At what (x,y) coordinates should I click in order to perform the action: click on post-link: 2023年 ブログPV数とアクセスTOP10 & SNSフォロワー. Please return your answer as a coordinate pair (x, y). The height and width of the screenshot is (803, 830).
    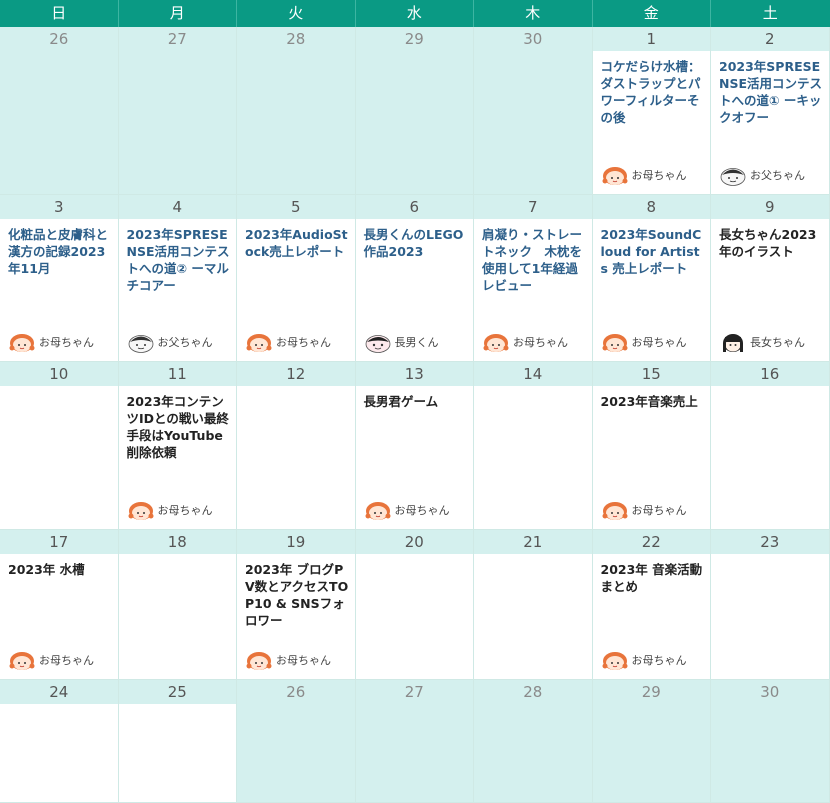
    Looking at the image, I should click on (297, 595).